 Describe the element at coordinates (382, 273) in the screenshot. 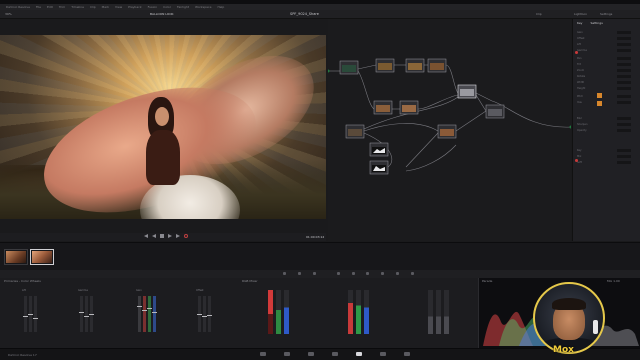

I see `key-icon` at that location.